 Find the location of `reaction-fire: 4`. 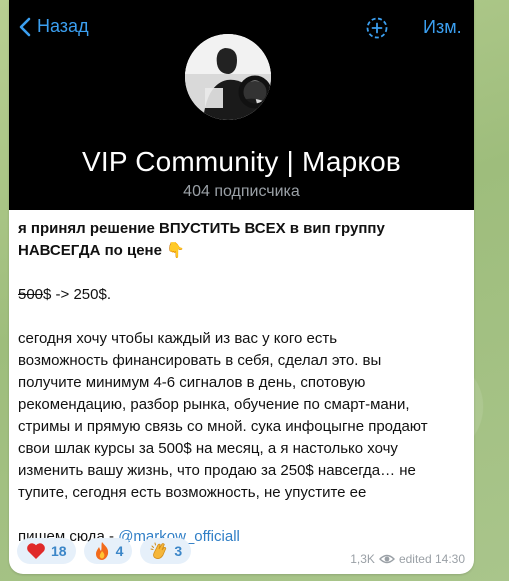

reaction-fire: 4 is located at coordinates (108, 551).